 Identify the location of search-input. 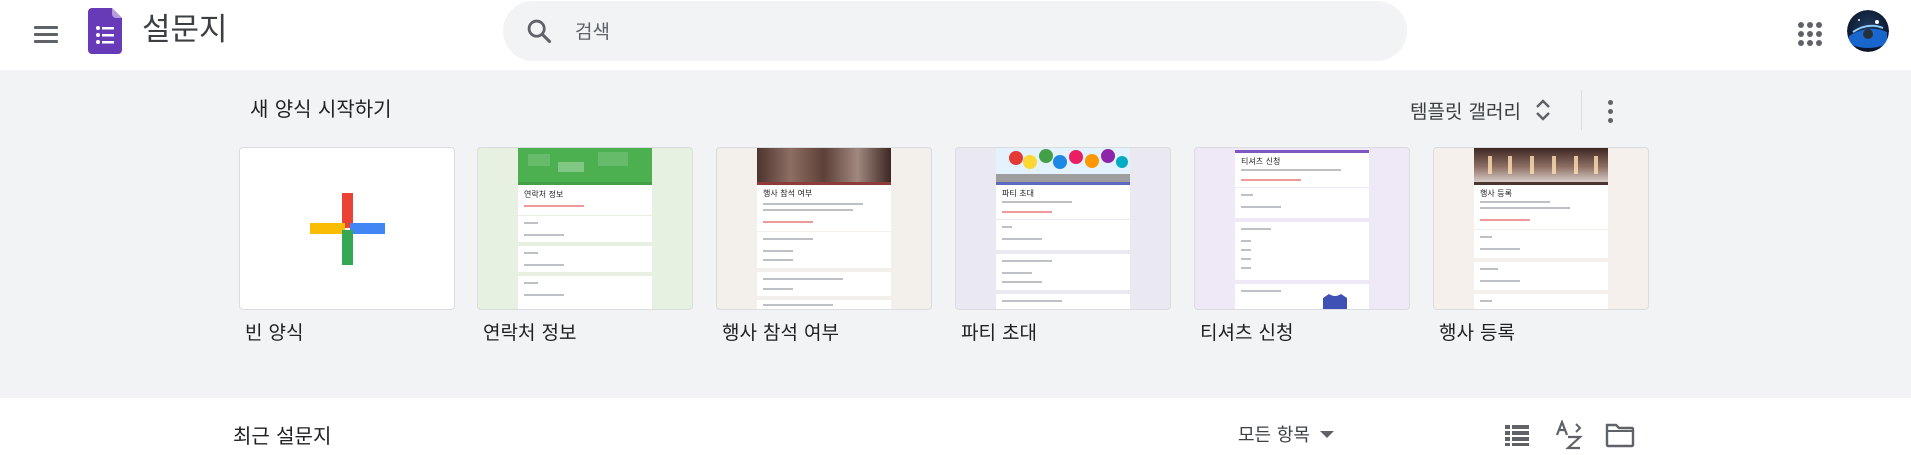
(965, 32).